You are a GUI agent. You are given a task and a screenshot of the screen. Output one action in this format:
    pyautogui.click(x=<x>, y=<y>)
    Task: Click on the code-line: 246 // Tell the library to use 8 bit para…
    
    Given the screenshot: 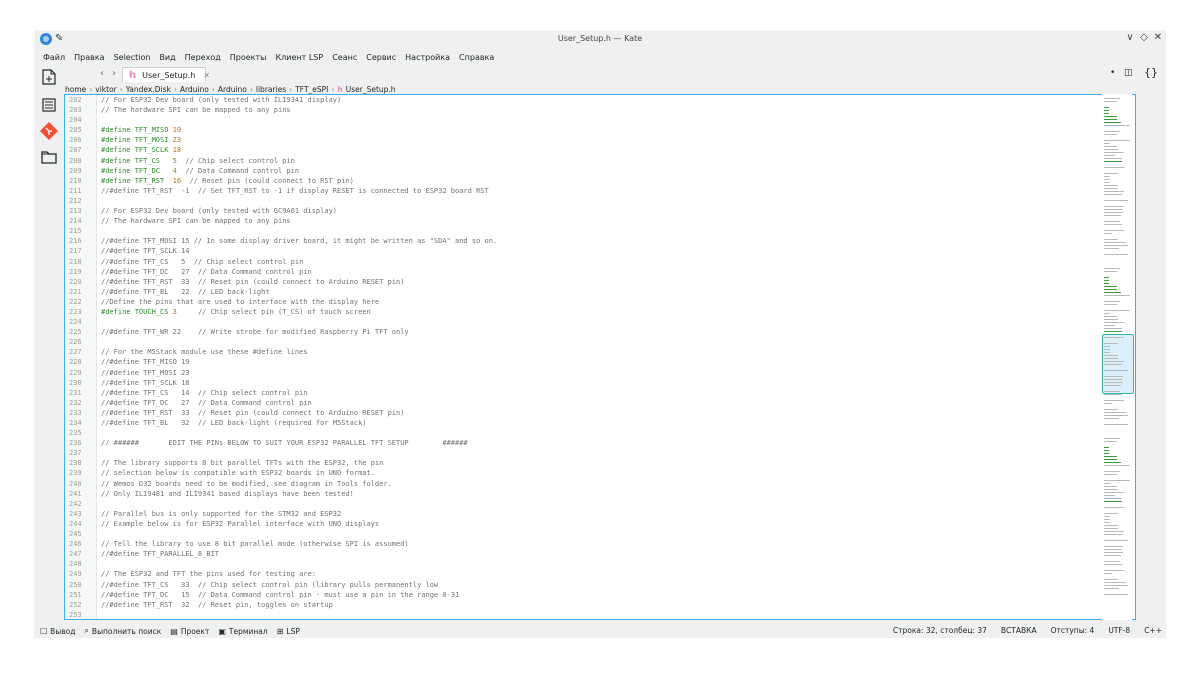 What is the action you would take?
    pyautogui.click(x=600, y=544)
    